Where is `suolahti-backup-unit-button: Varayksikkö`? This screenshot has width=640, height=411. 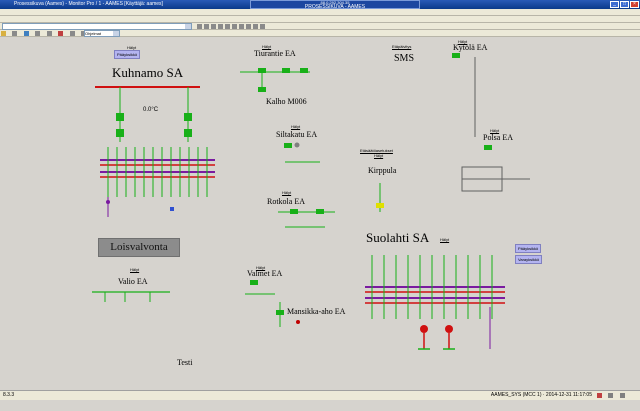
suolahti-backup-unit-button: Varayksikkö is located at coordinates (529, 259).